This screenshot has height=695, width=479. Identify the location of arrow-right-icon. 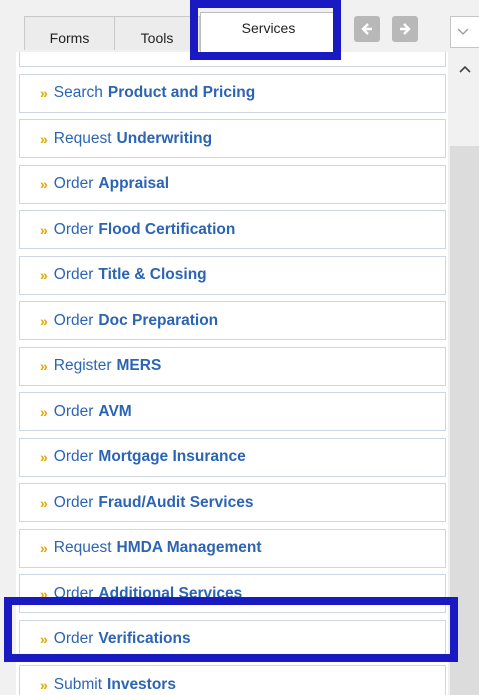
(405, 29).